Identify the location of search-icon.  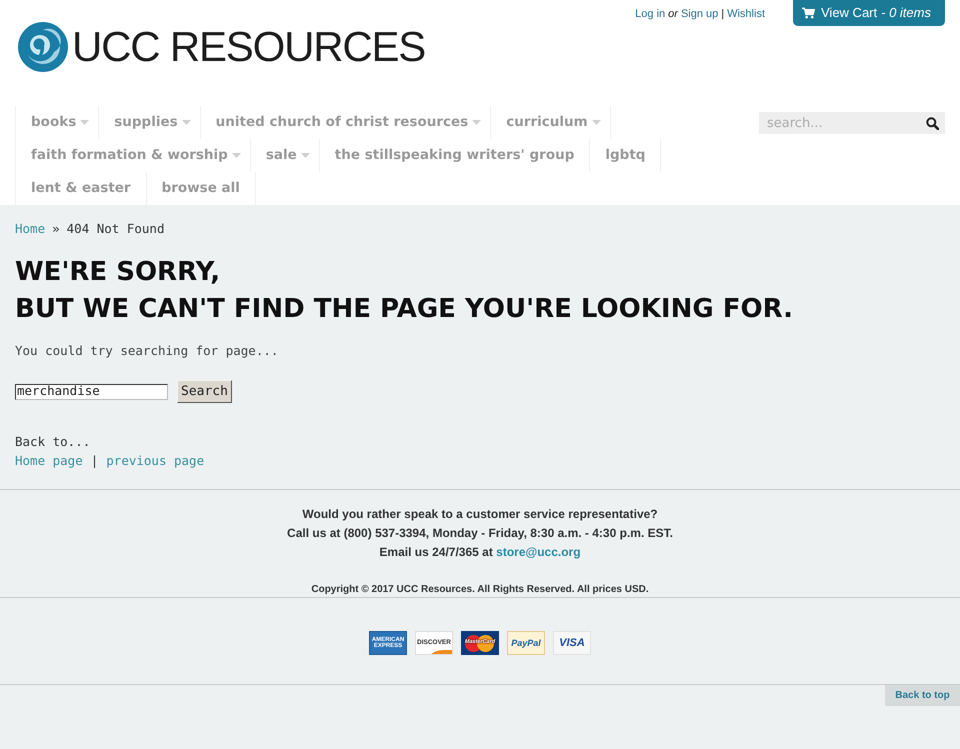
(932, 123).